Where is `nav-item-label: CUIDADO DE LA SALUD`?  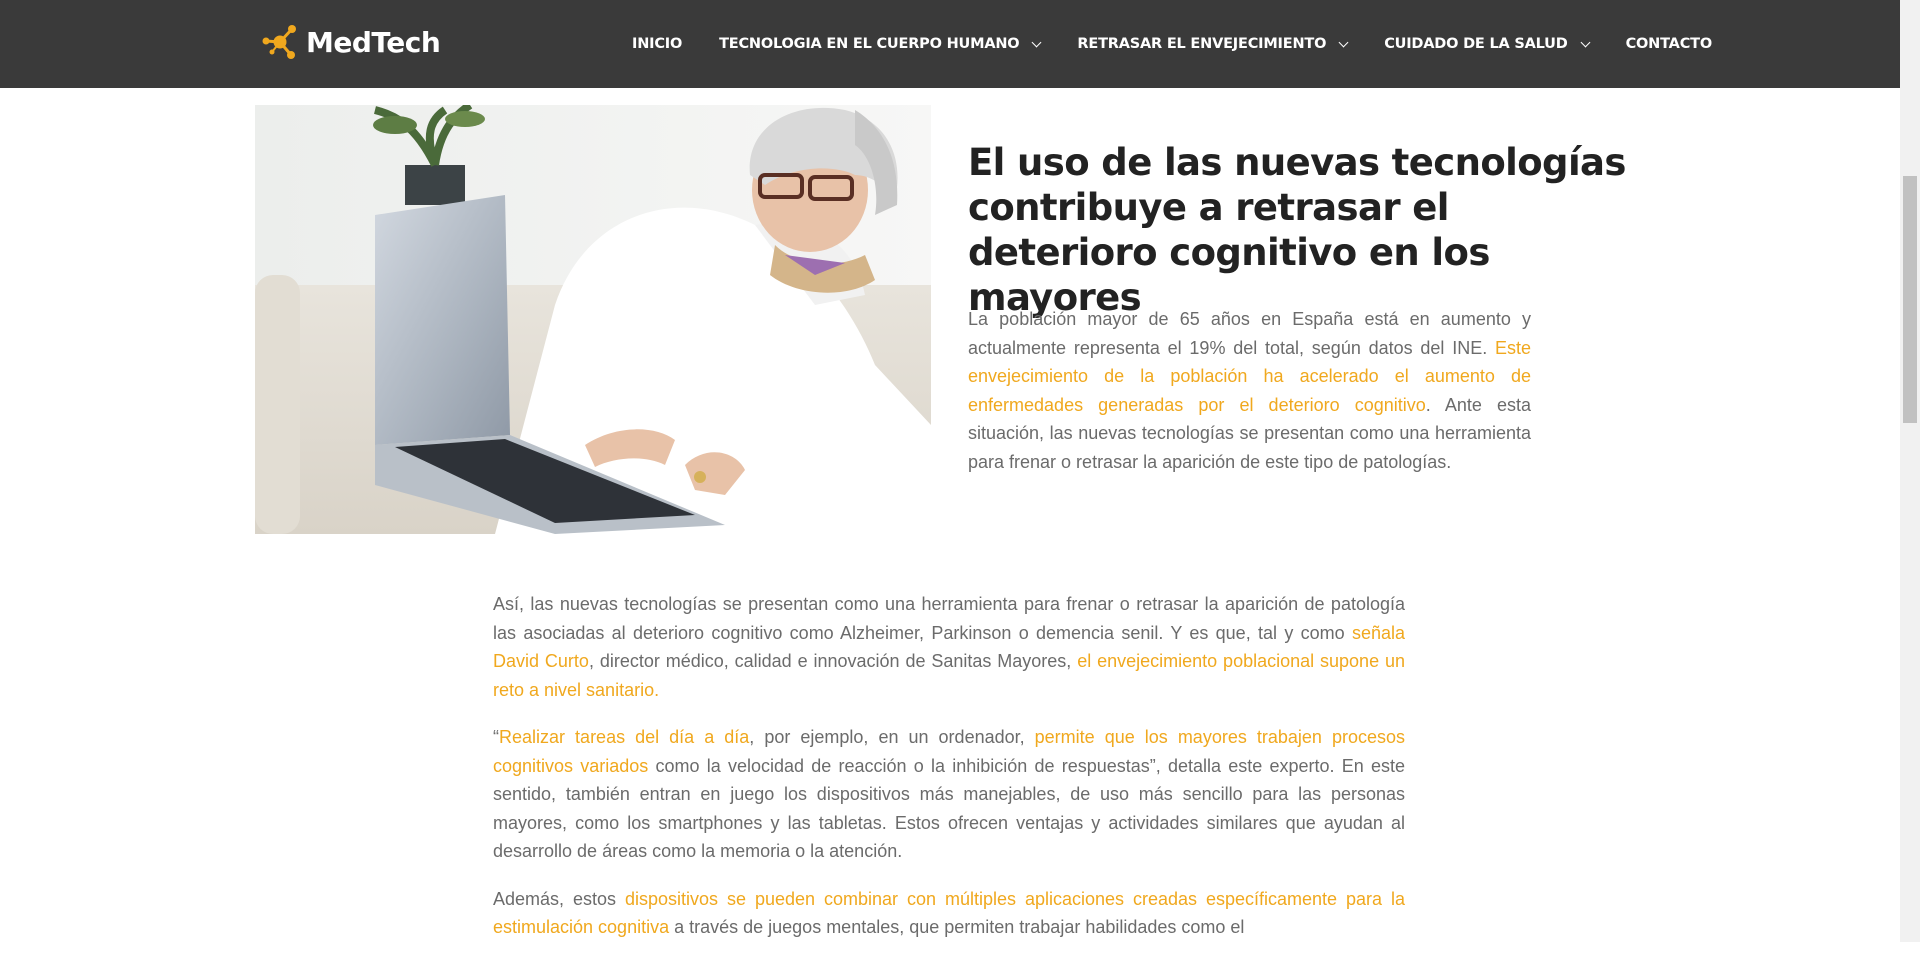 nav-item-label: CUIDADO DE LA SALUD is located at coordinates (1476, 44).